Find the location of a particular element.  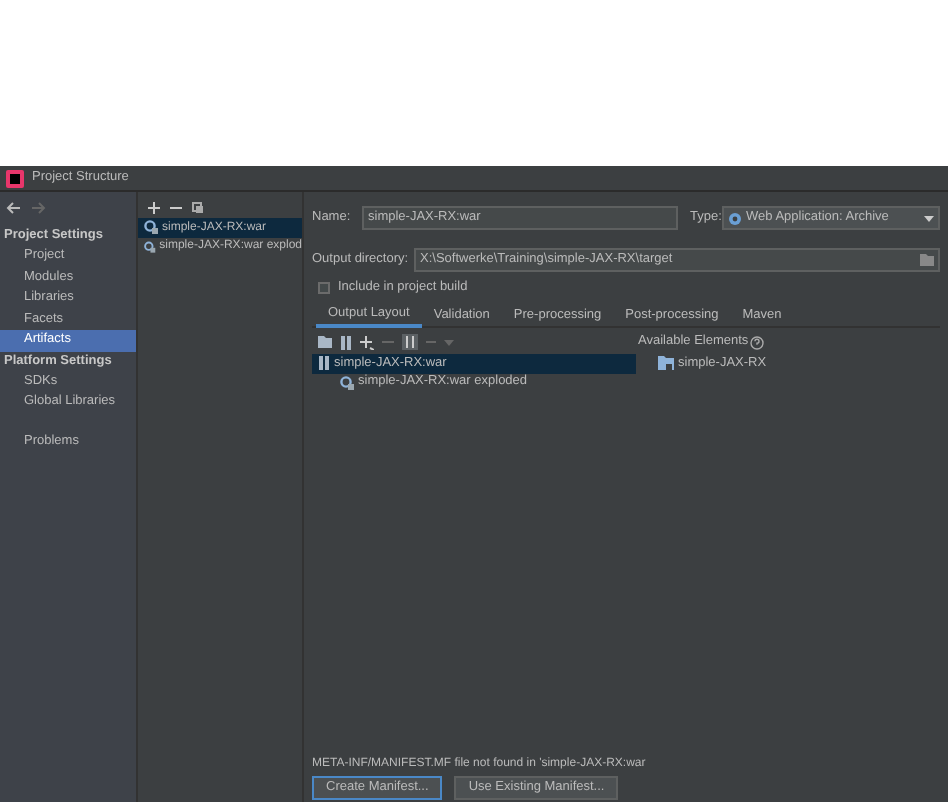

remove-icon is located at coordinates (176, 207).